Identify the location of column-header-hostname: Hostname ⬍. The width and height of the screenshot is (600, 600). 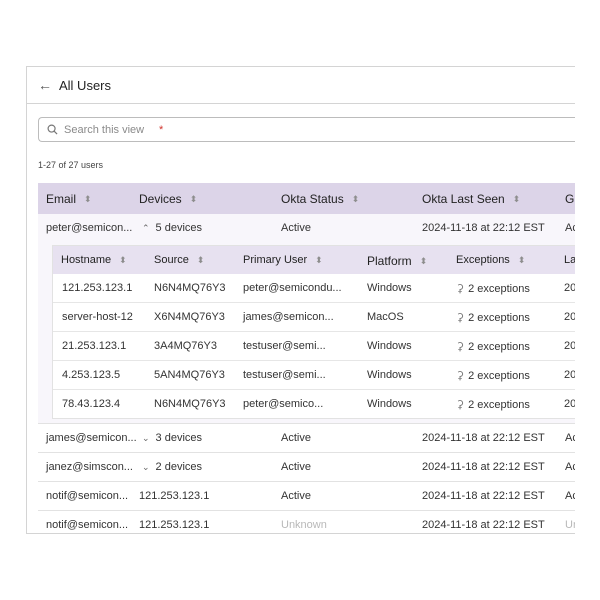
(94, 260).